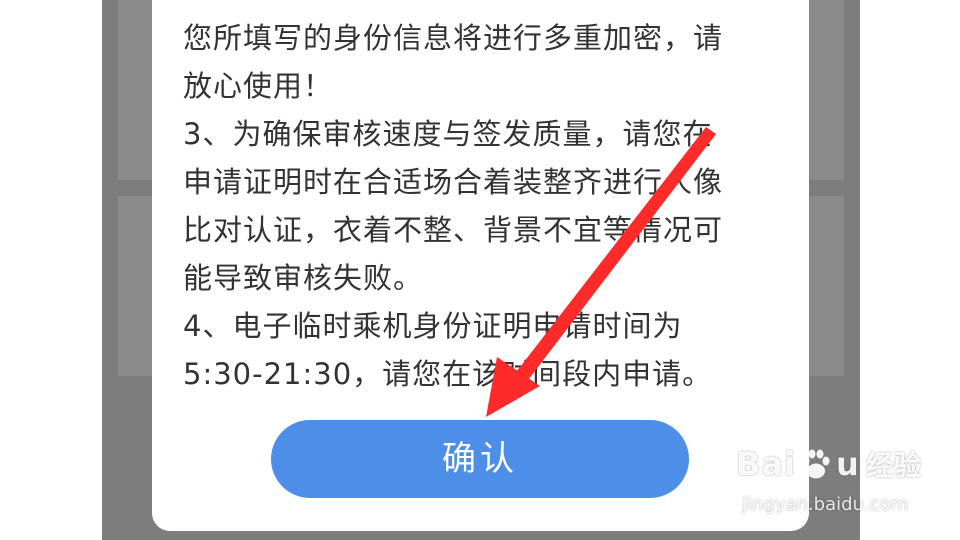  What do you see at coordinates (893, 465) in the screenshot?
I see `watermark-brand-cn: 经验` at bounding box center [893, 465].